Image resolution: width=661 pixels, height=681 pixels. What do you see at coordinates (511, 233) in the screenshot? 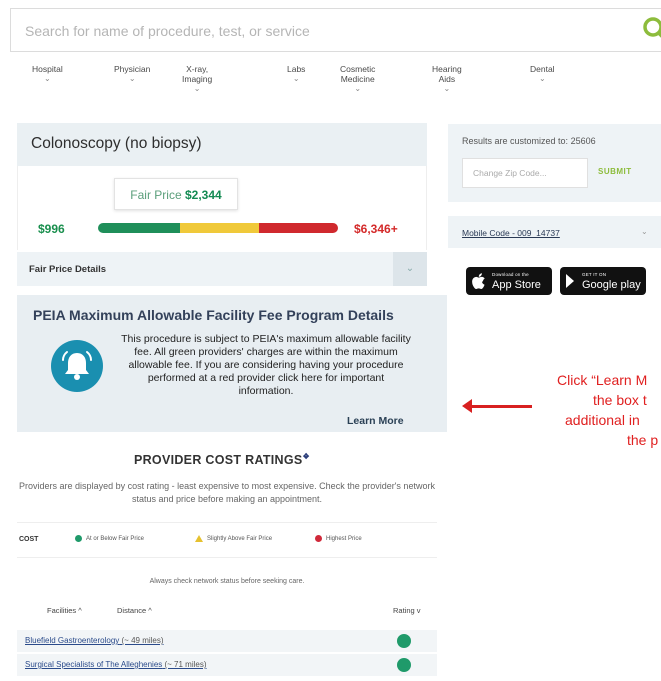
I see `mobile-code: Mobile Code - 009_14737` at bounding box center [511, 233].